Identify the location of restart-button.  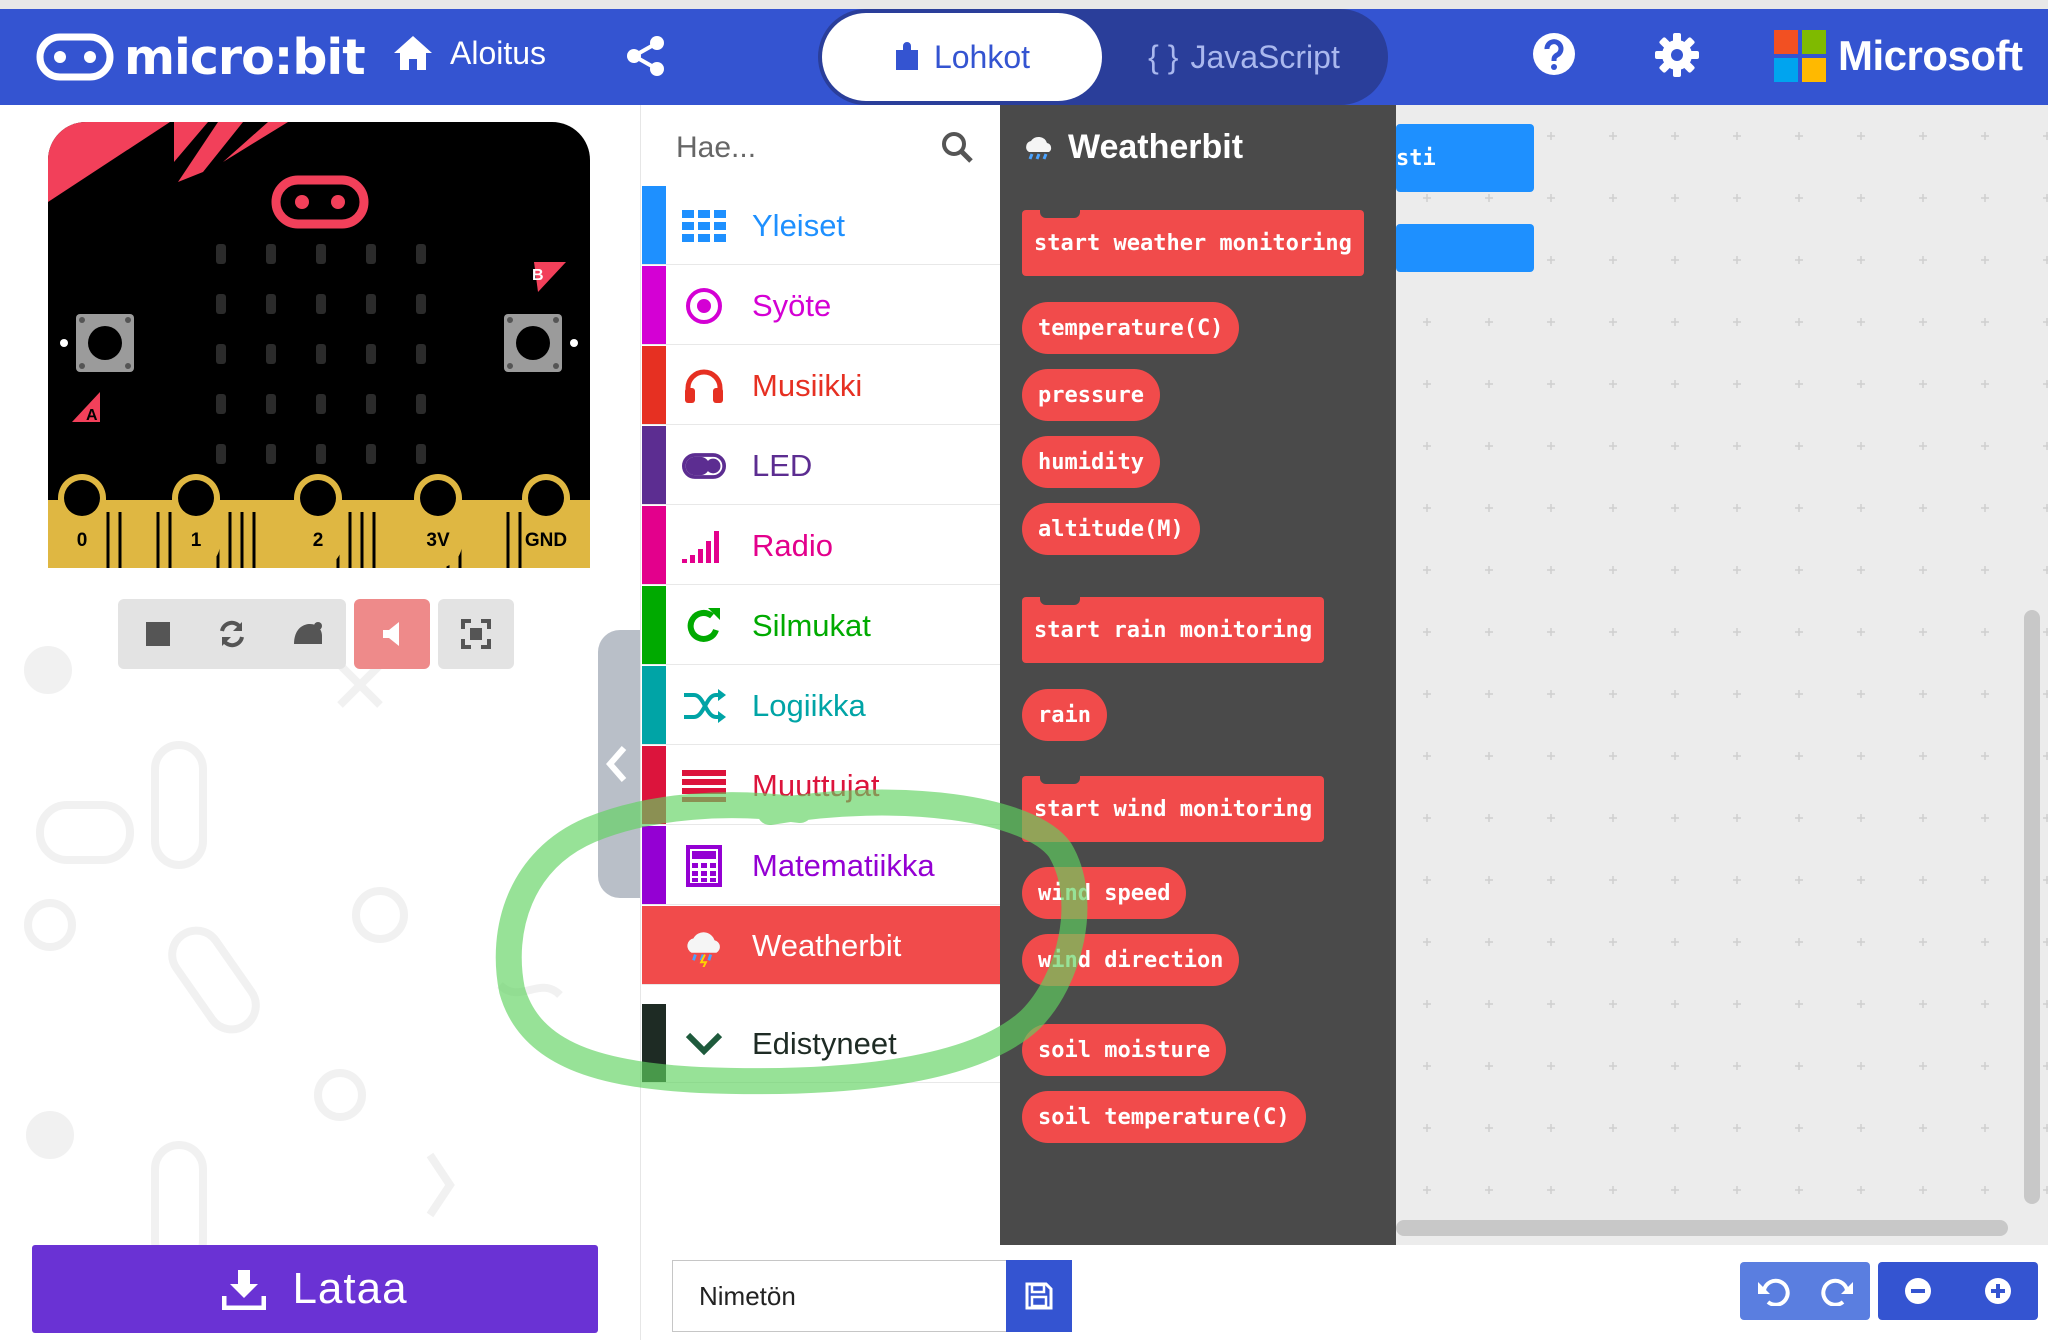
(232, 634).